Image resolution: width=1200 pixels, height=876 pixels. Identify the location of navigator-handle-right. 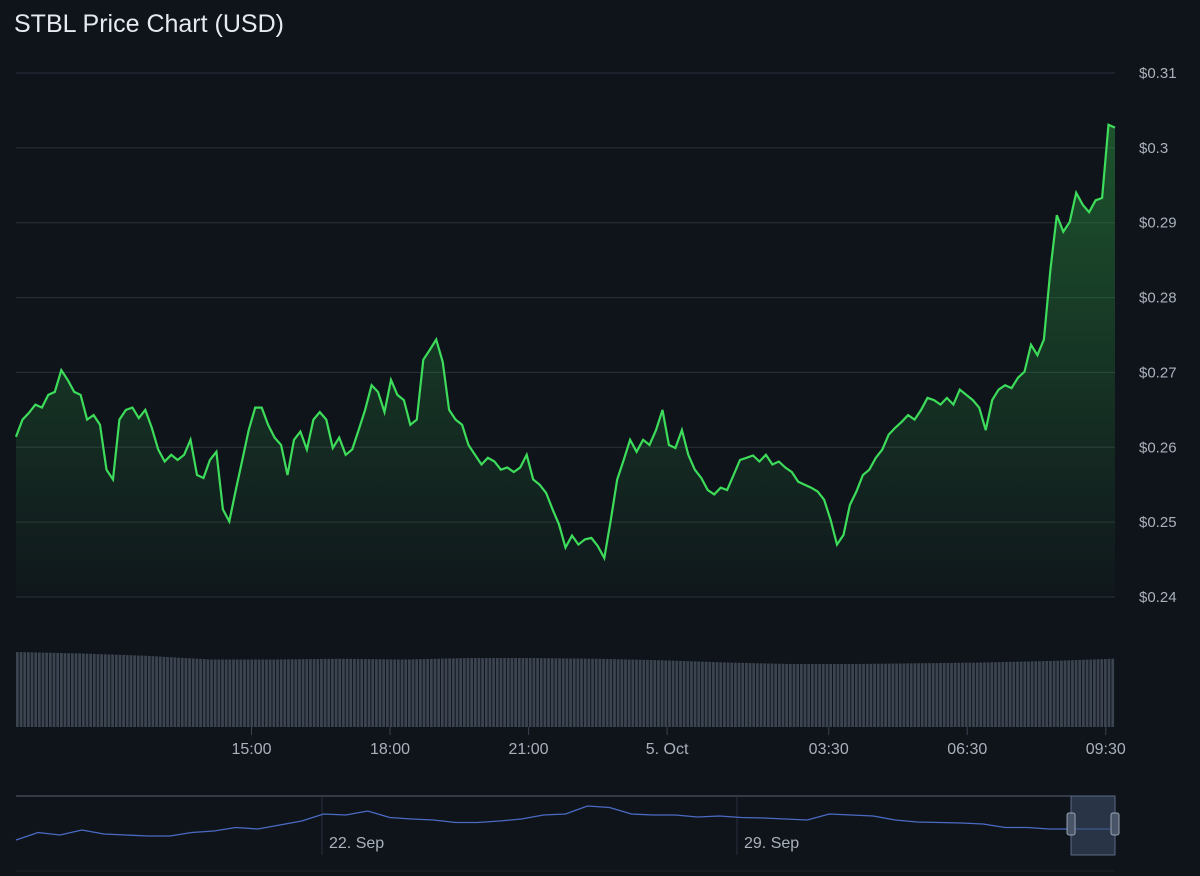
(1115, 824).